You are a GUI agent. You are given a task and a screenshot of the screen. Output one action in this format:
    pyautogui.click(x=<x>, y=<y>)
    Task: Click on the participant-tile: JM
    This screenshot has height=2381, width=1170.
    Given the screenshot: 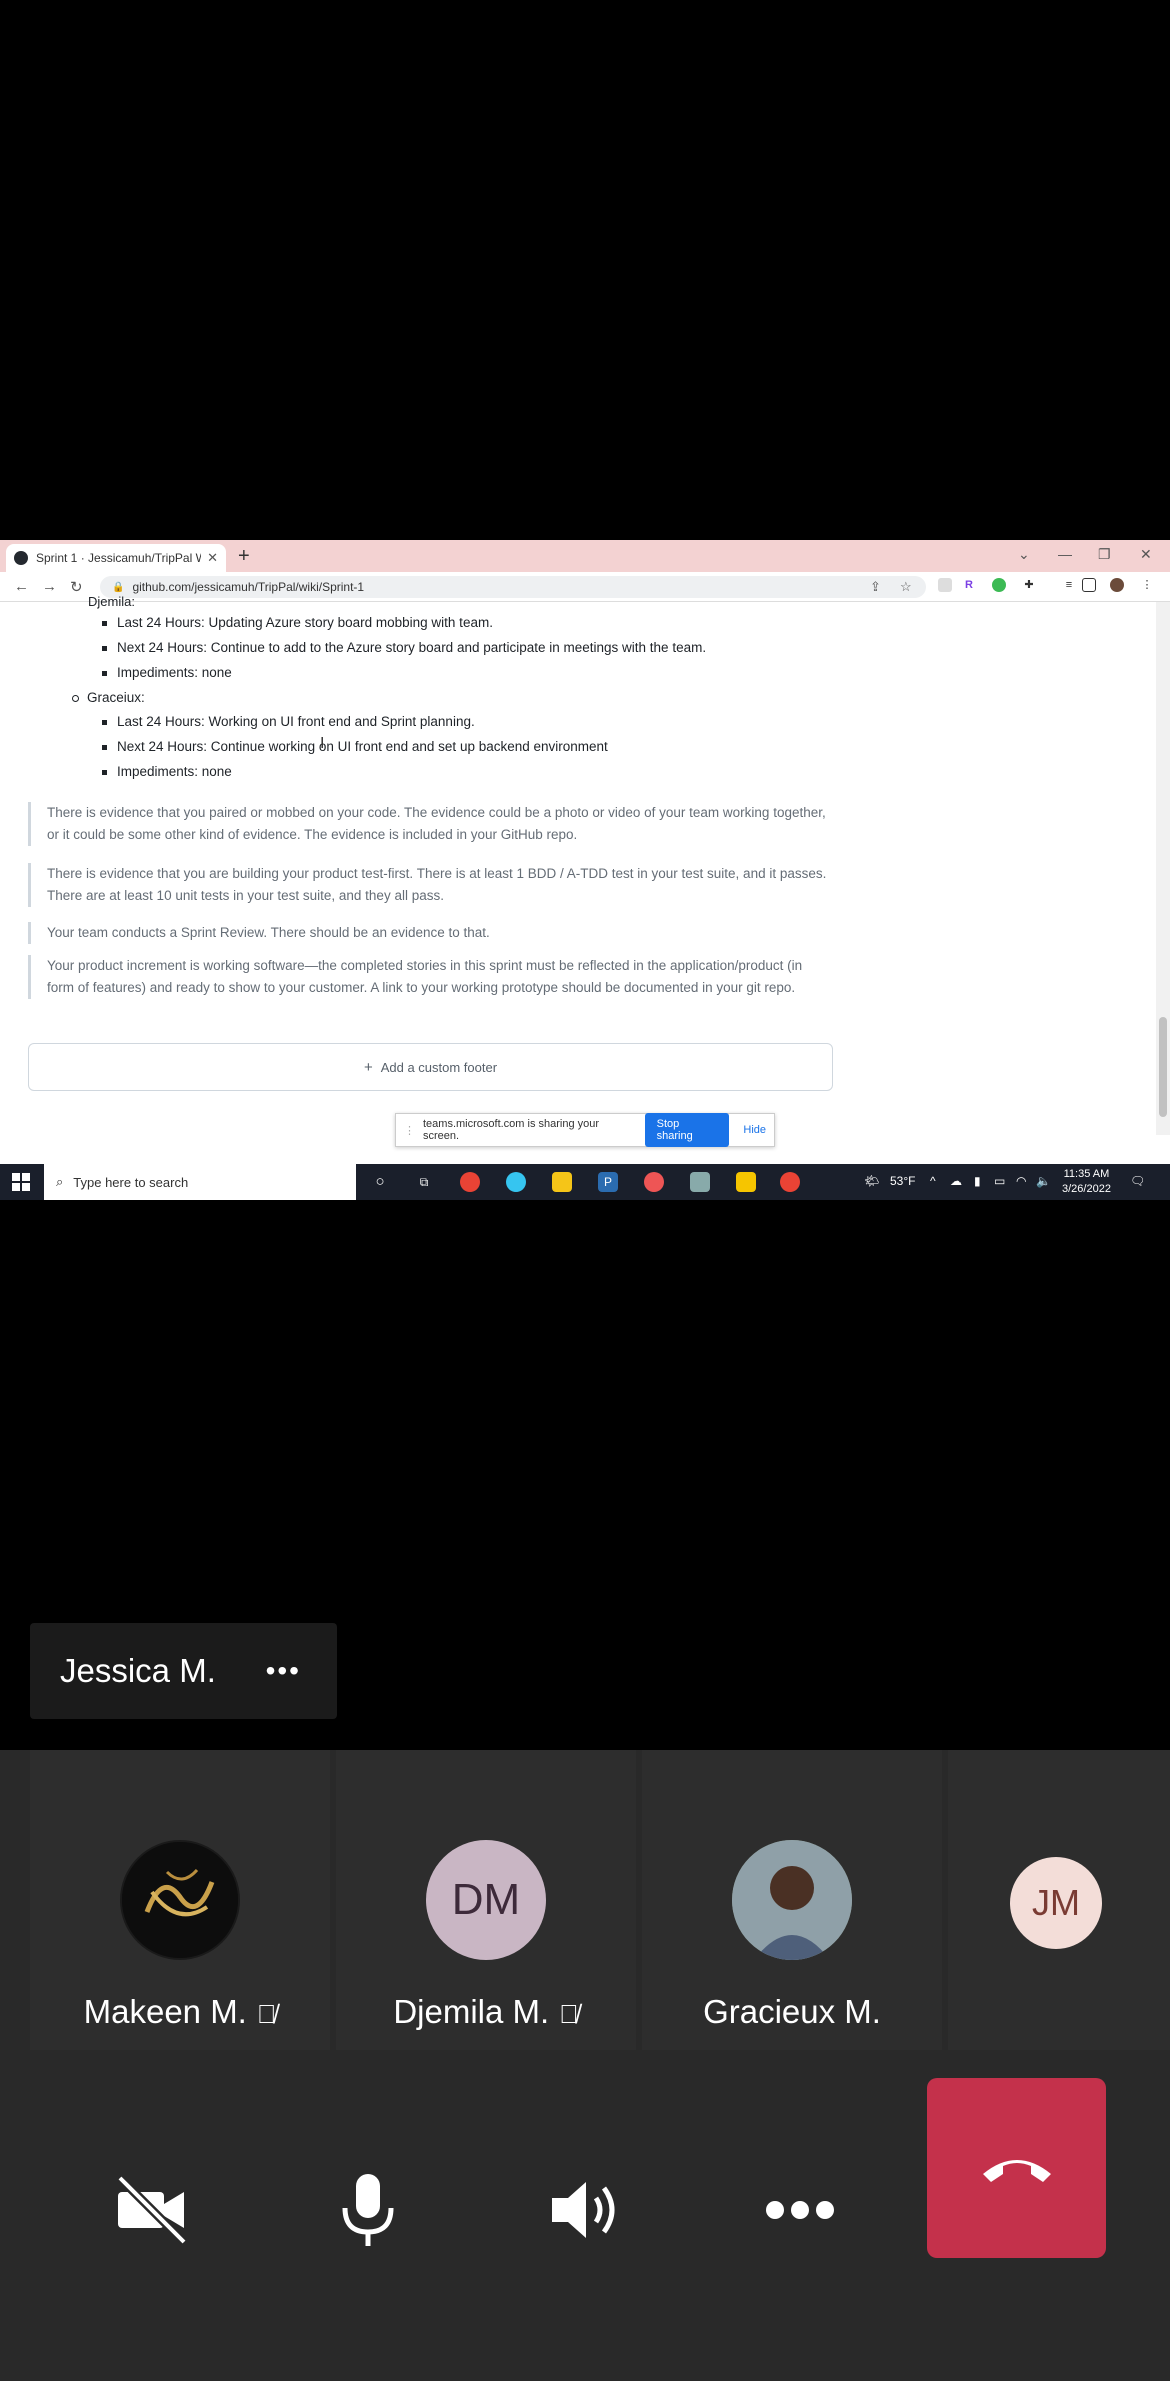 What is the action you would take?
    pyautogui.click(x=1059, y=1900)
    